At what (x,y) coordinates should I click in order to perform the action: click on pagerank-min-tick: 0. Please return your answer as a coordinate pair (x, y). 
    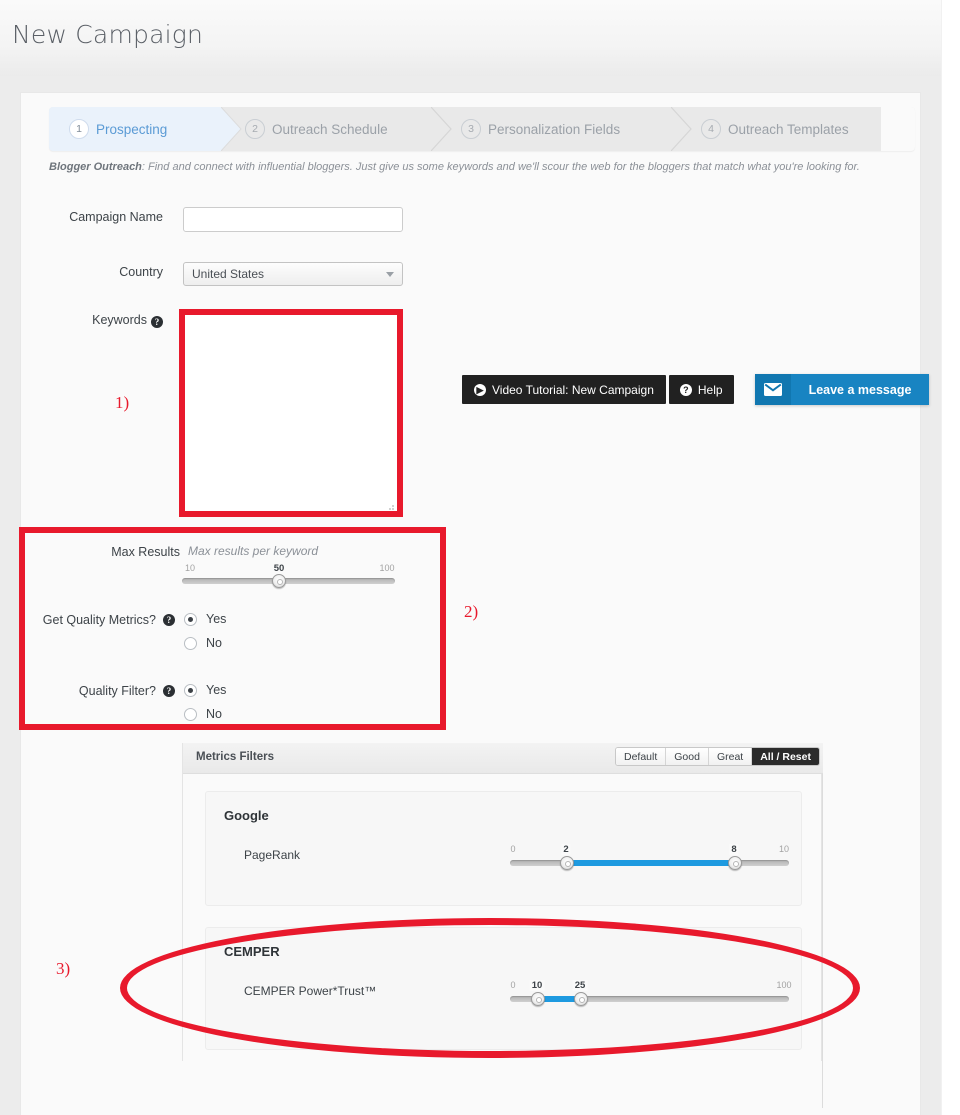
    Looking at the image, I should click on (513, 849).